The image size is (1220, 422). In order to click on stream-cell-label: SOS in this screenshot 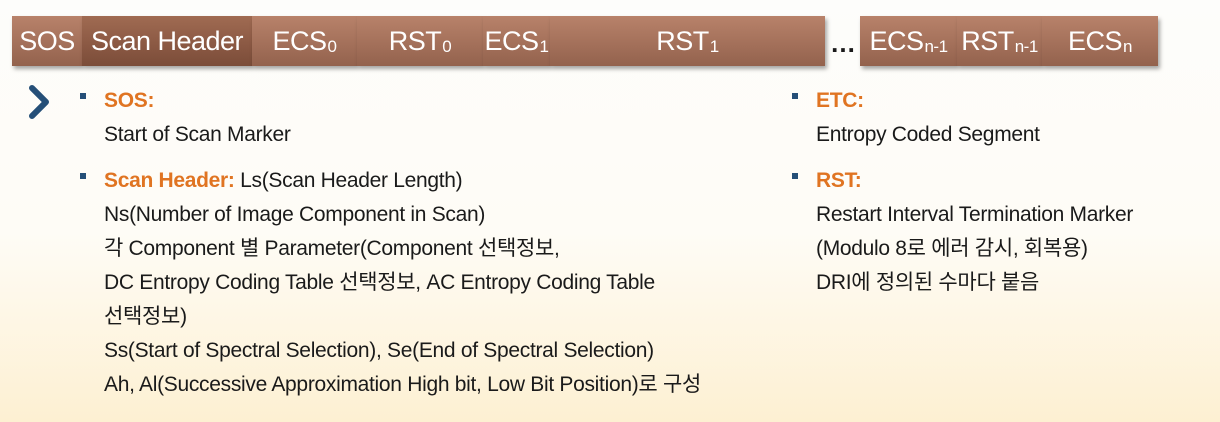, I will do `click(47, 40)`.